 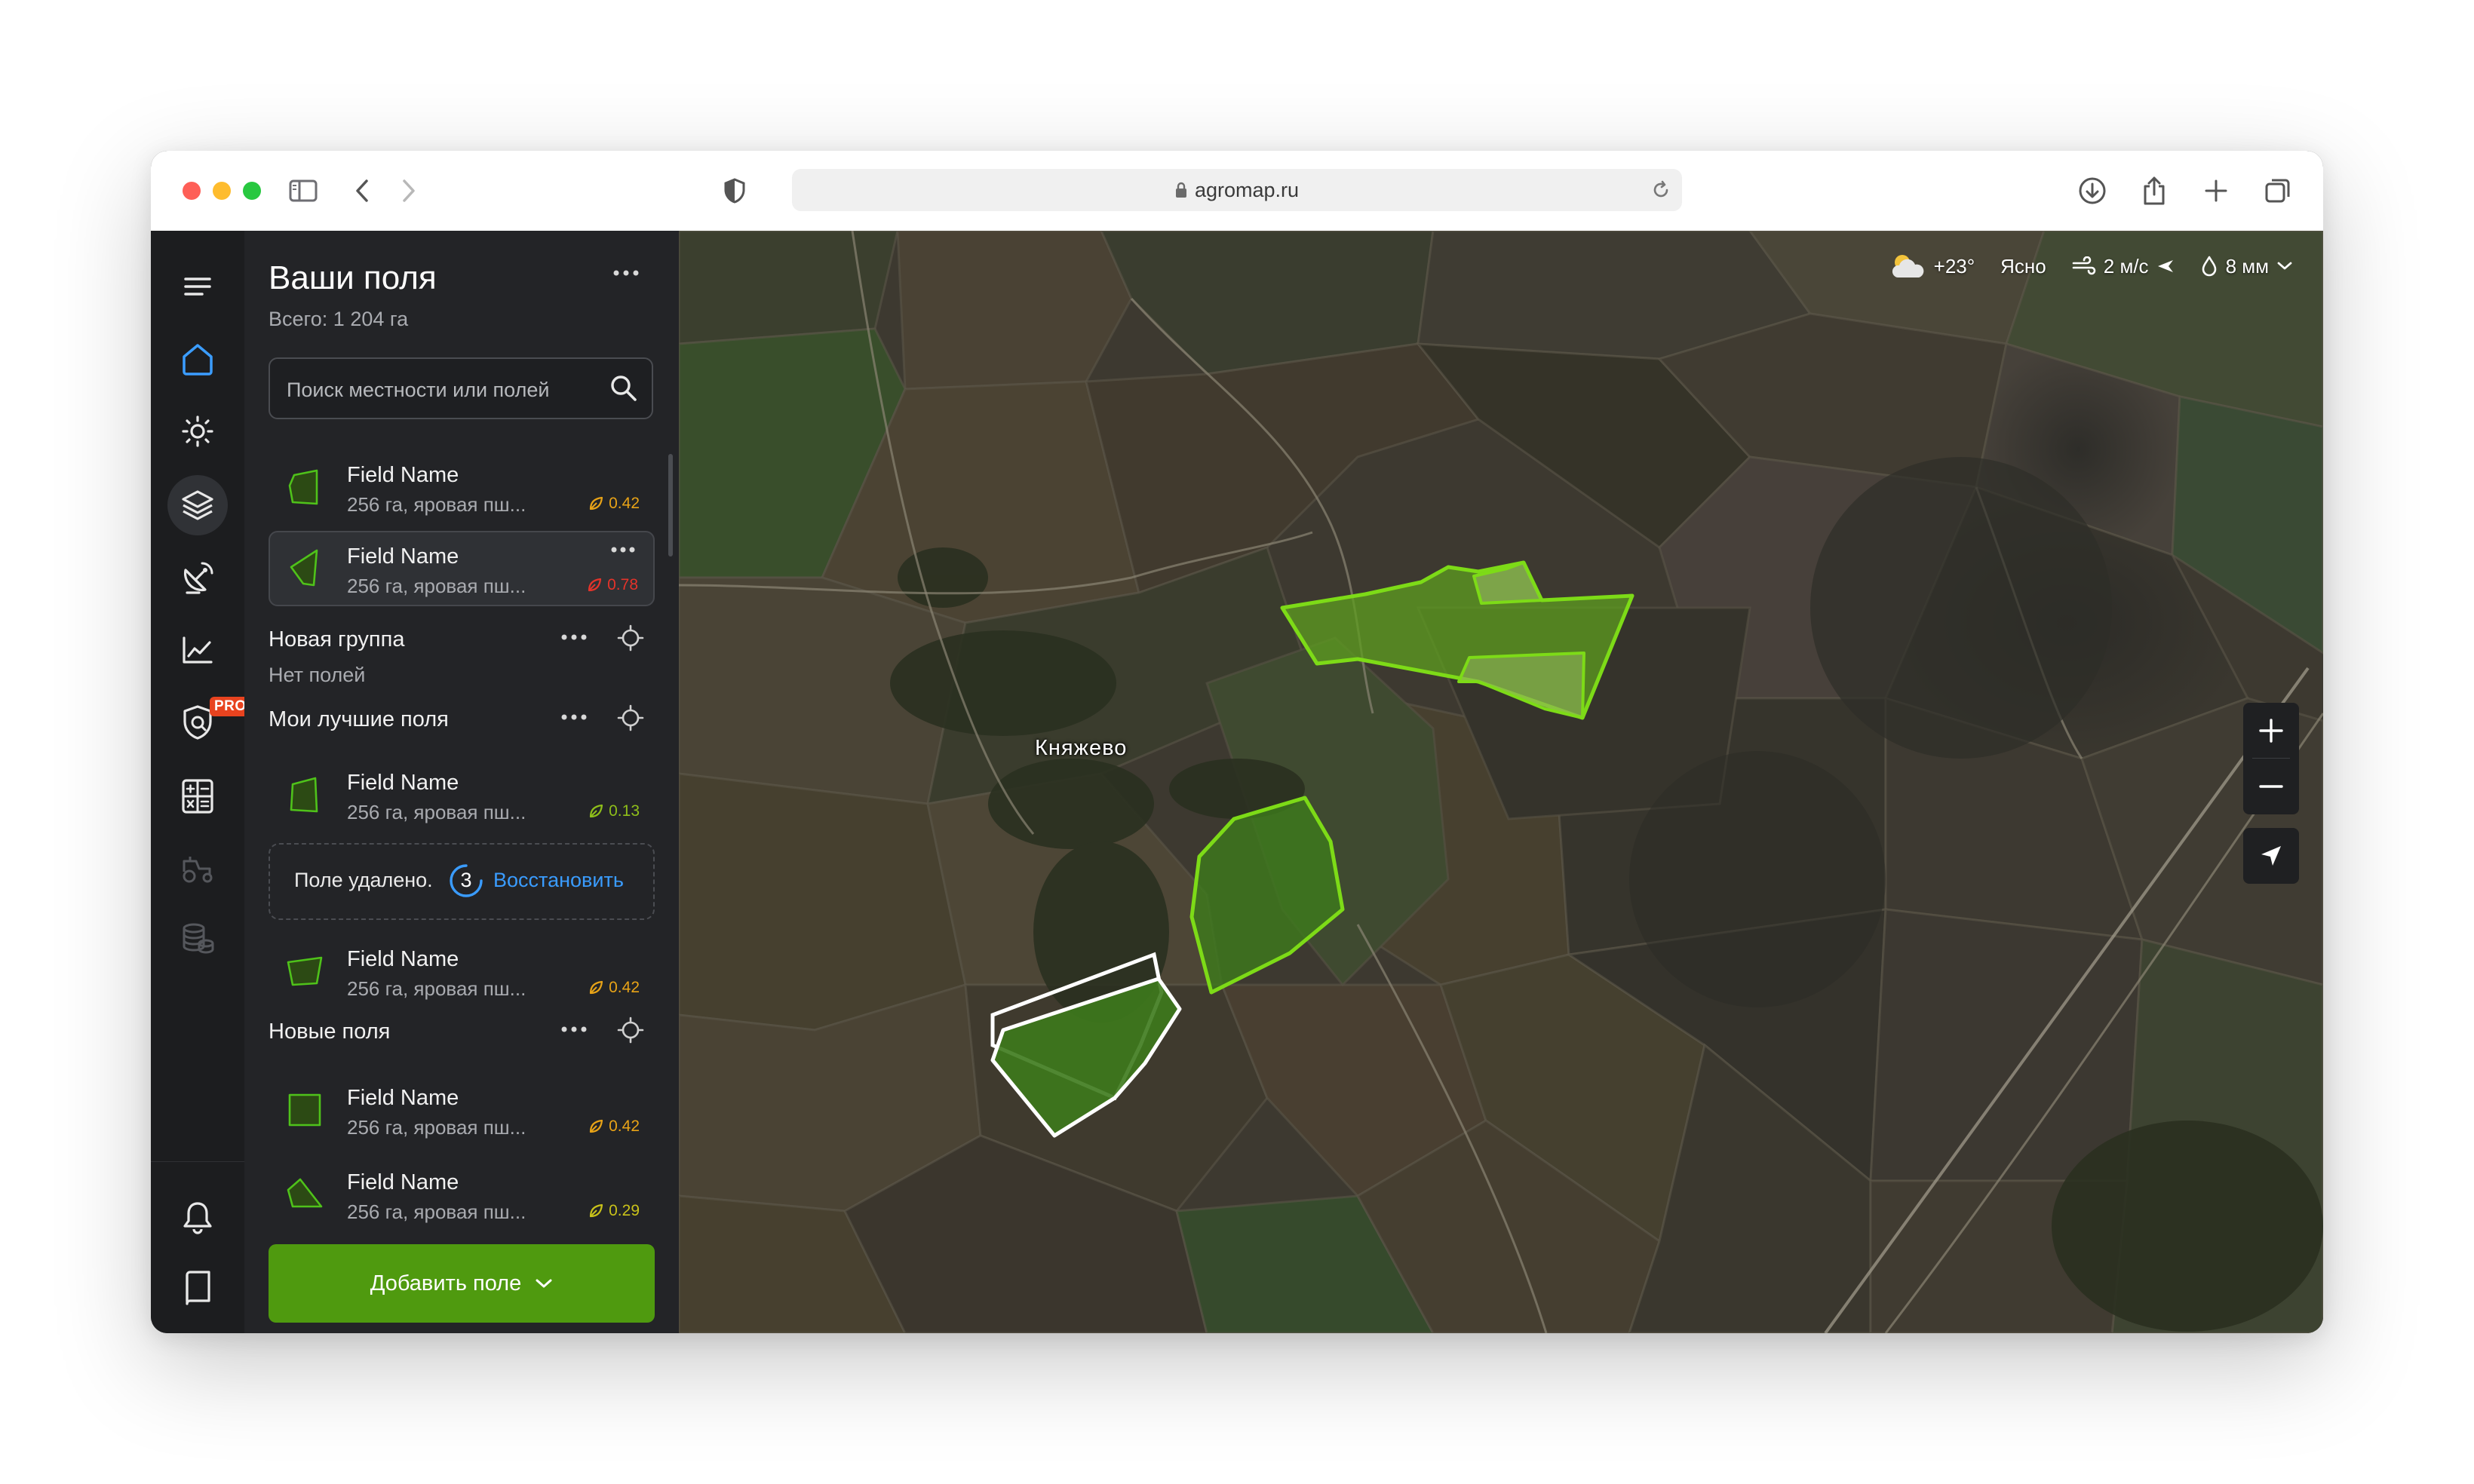 What do you see at coordinates (353, 277) in the screenshot?
I see `panel-title: Ваши поля` at bounding box center [353, 277].